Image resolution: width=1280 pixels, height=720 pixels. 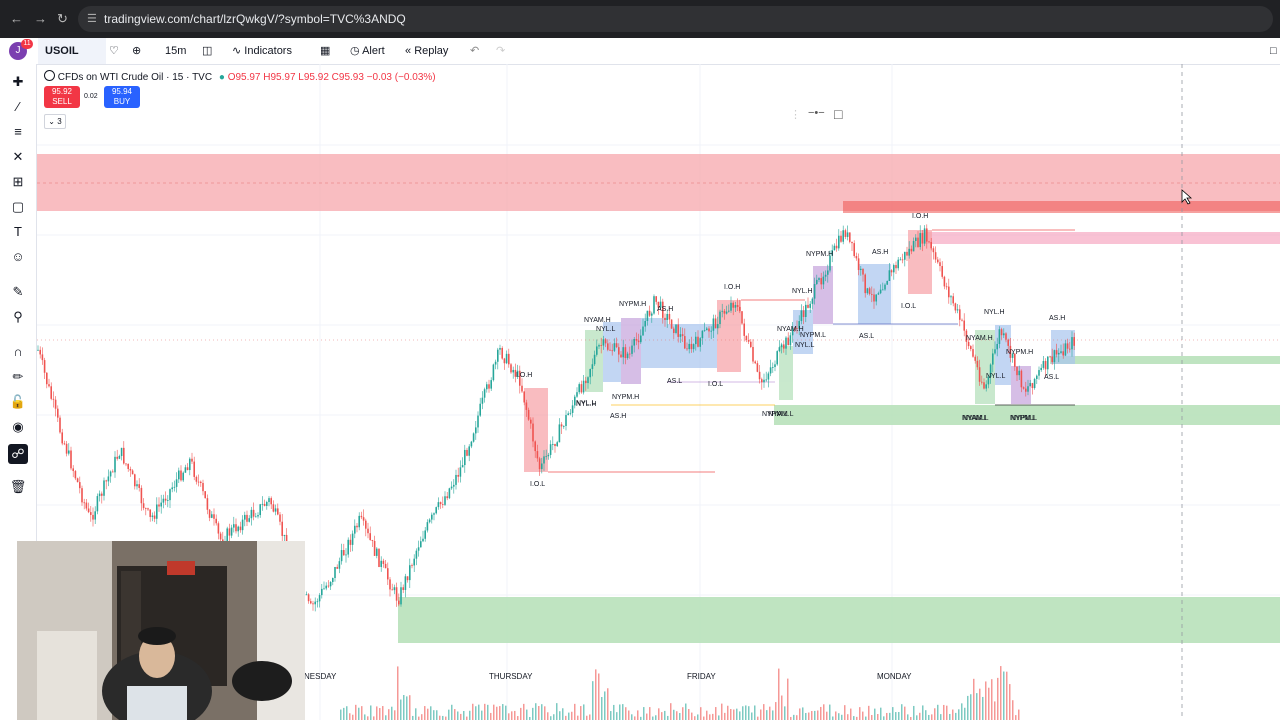 What do you see at coordinates (135, 77) in the screenshot?
I see `legend-title: CFDs on WTI Crude Oil · 15 · TVC` at bounding box center [135, 77].